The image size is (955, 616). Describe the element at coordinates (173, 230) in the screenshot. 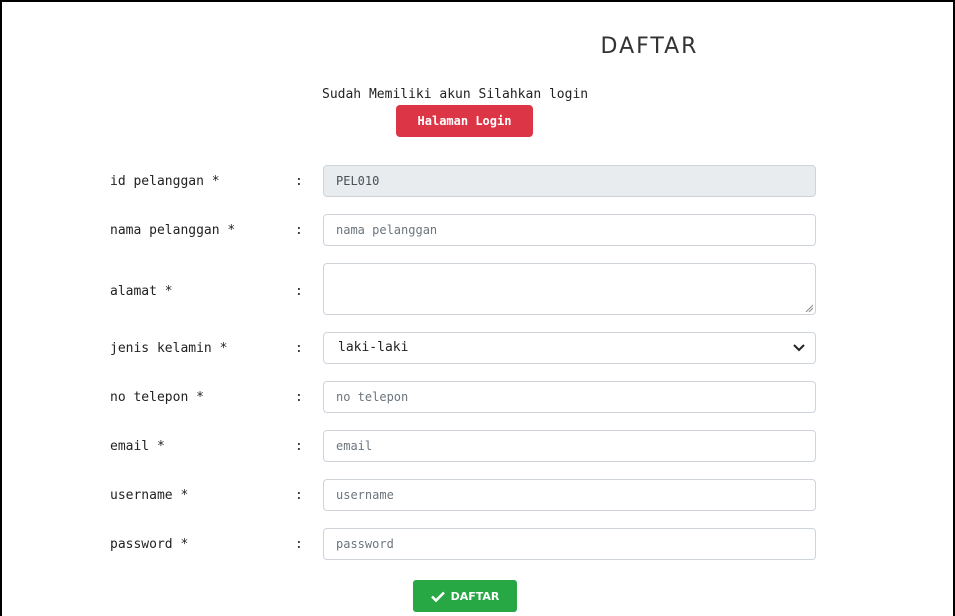

I see `label-nama-pelanggan: nama pelanggan *` at that location.